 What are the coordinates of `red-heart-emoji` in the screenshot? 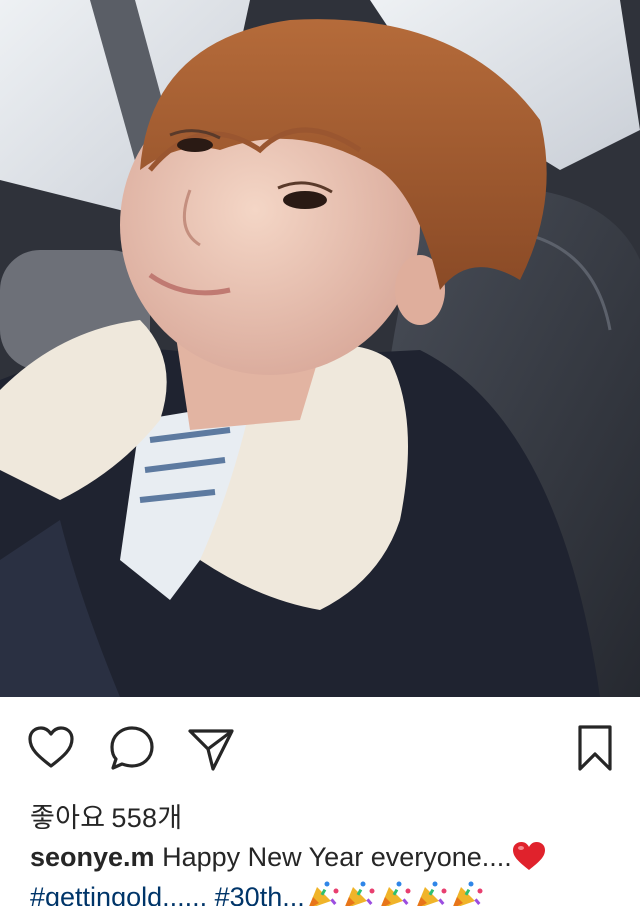 It's located at (529, 860).